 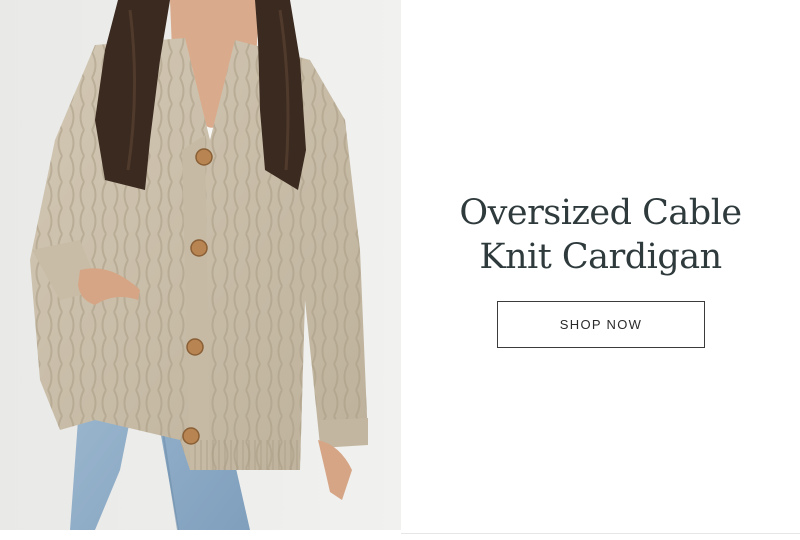 I want to click on product-headline: Oversized Cable Knit Cardigan, so click(x=600, y=235).